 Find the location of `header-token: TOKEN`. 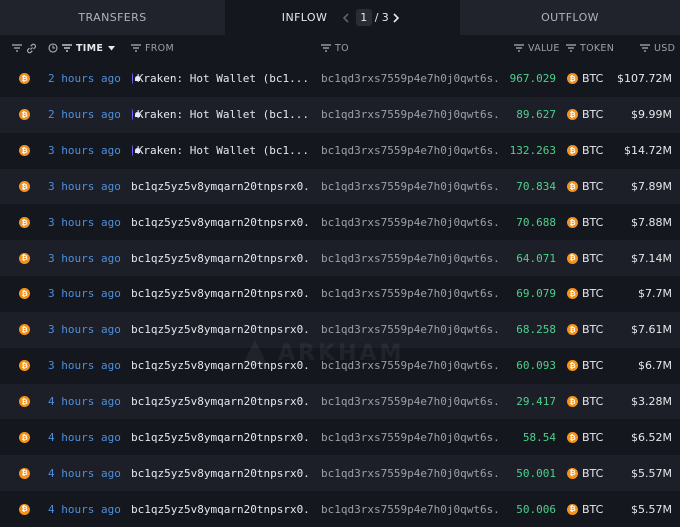

header-token: TOKEN is located at coordinates (590, 48).